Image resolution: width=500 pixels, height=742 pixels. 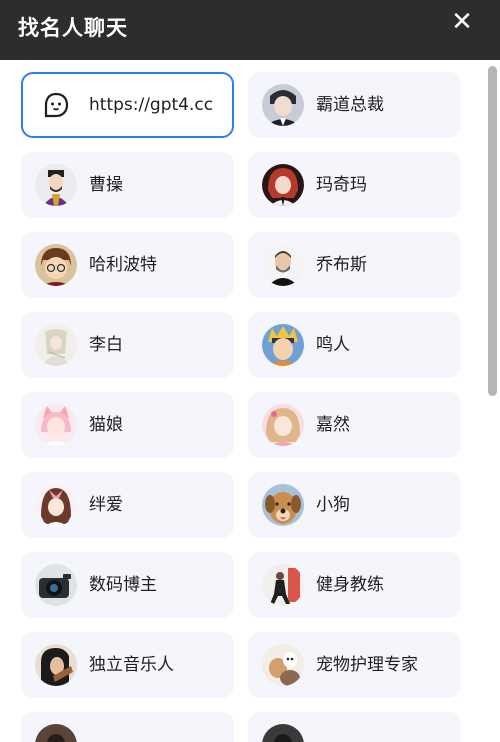 I want to click on card-kizuna-ai: 绊爱, so click(x=127, y=505).